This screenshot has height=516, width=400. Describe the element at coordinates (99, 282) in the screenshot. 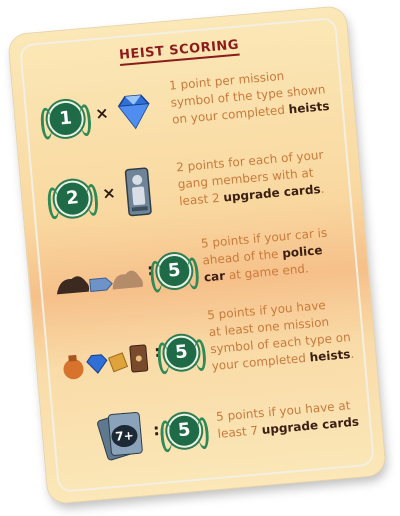

I see `car-ahead-icon` at that location.